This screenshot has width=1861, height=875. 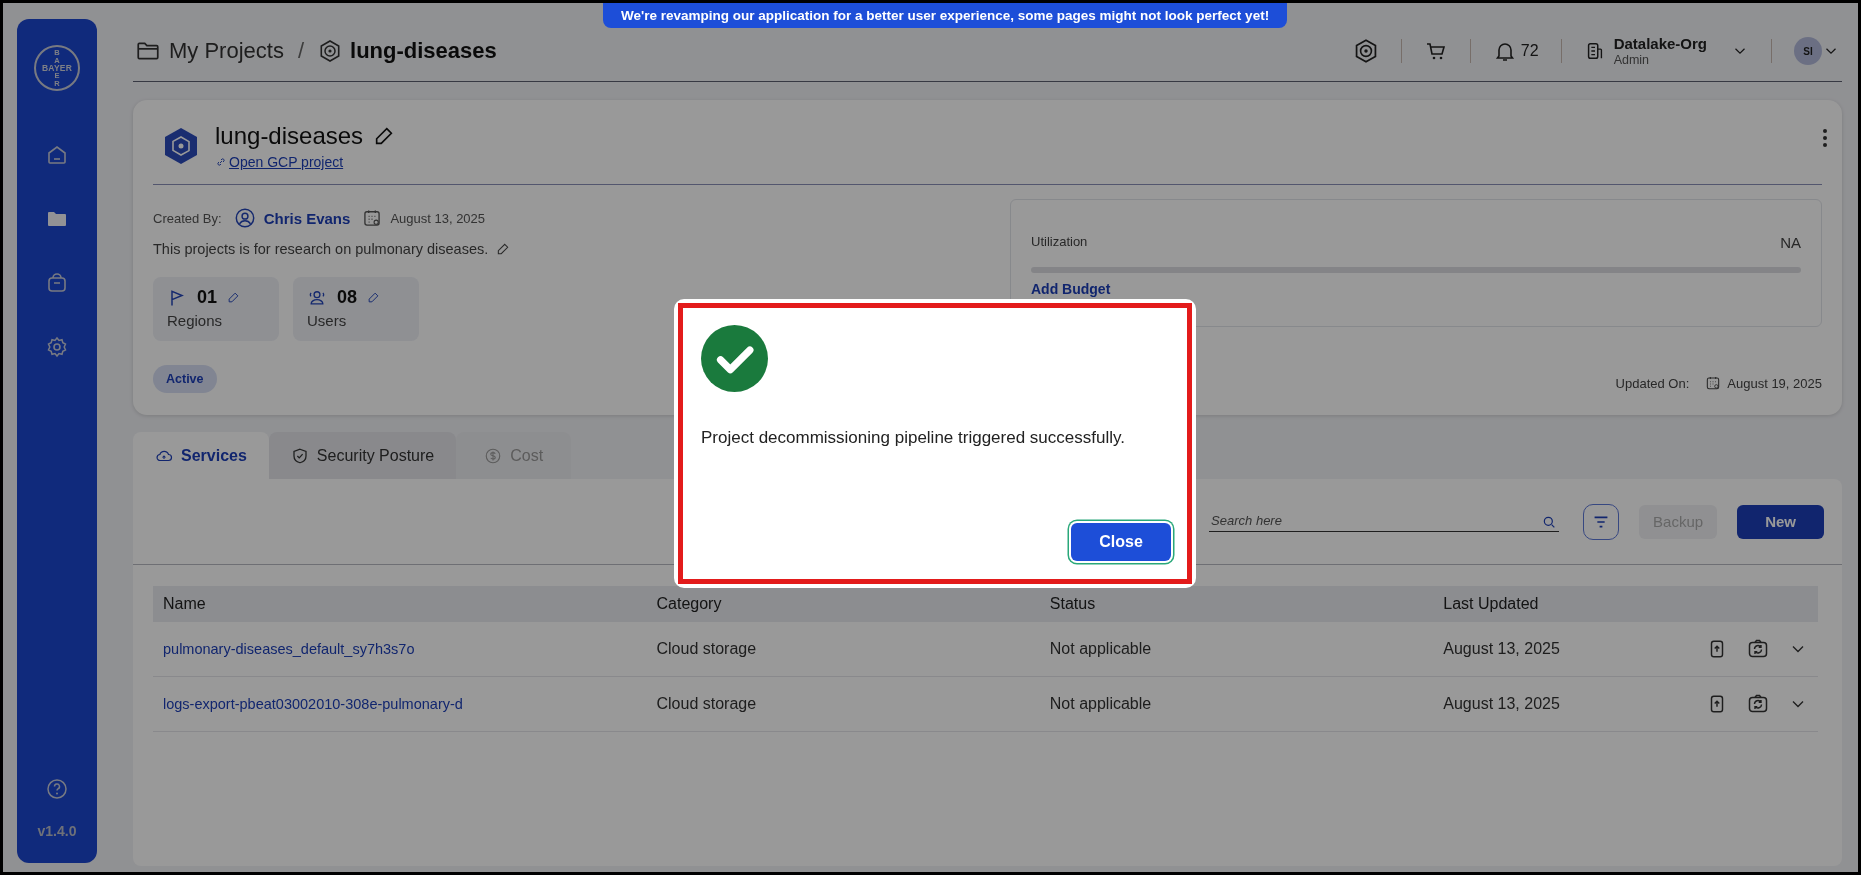 What do you see at coordinates (945, 15) in the screenshot?
I see `announcement-banner: We're revamping our application for a better user experience, some pages might not look perfect yet!` at bounding box center [945, 15].